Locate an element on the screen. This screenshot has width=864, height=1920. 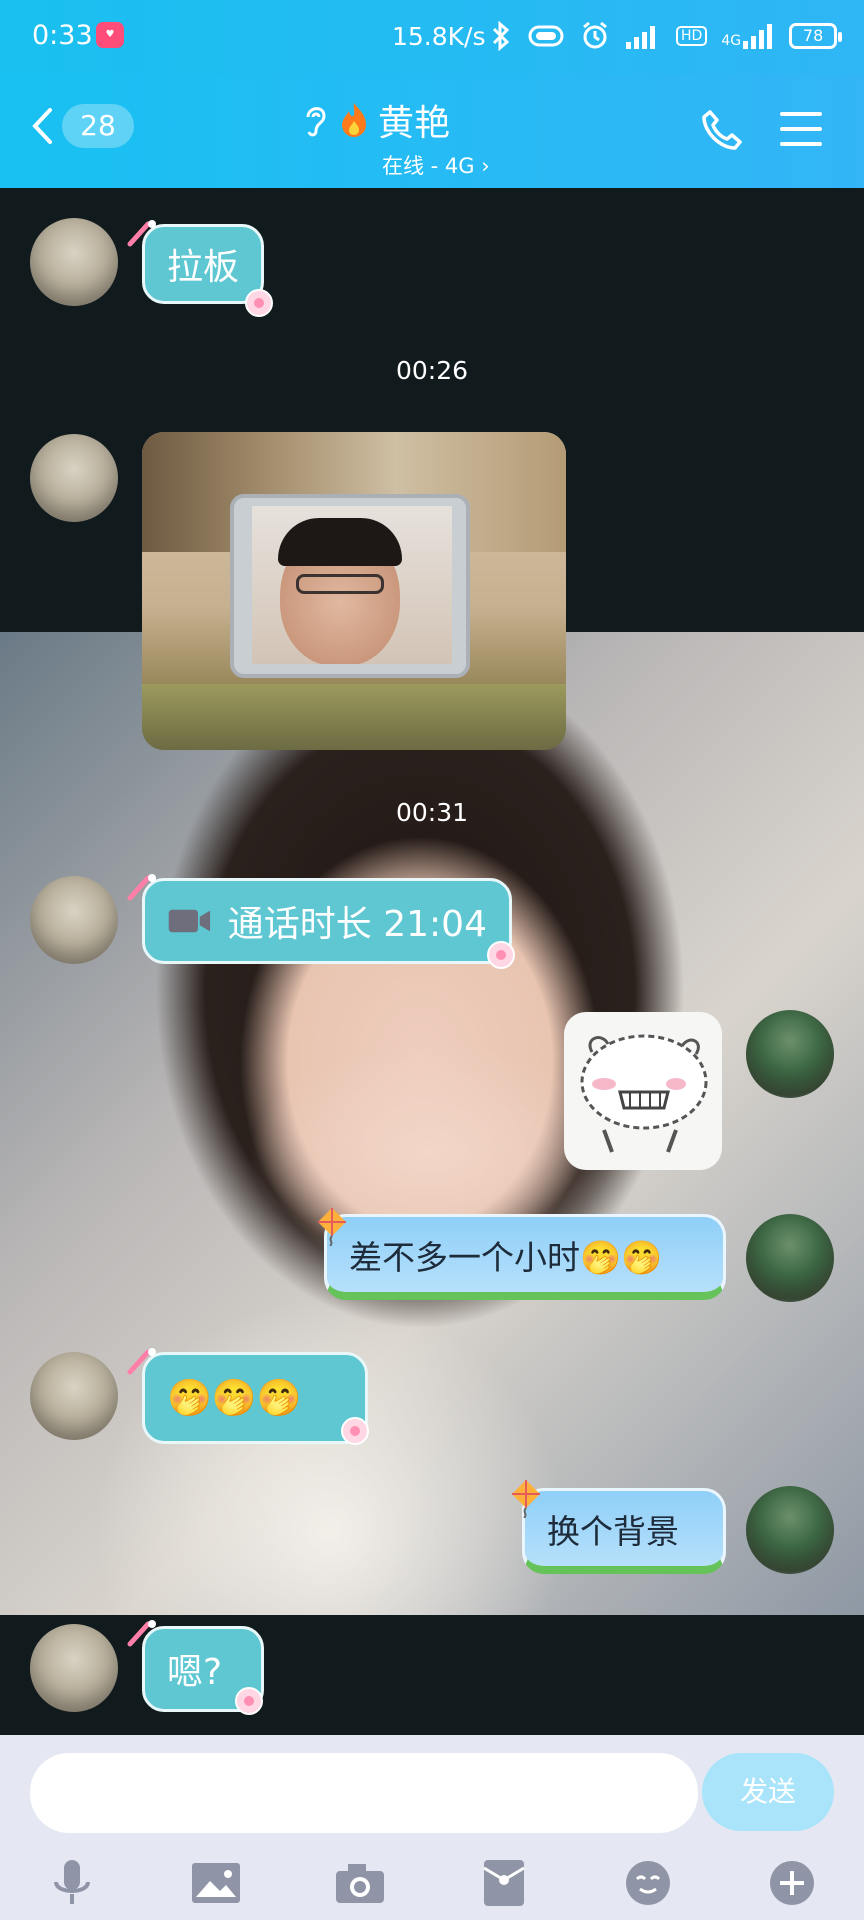
contact-status: 在线 - 4G › is located at coordinates (436, 166).